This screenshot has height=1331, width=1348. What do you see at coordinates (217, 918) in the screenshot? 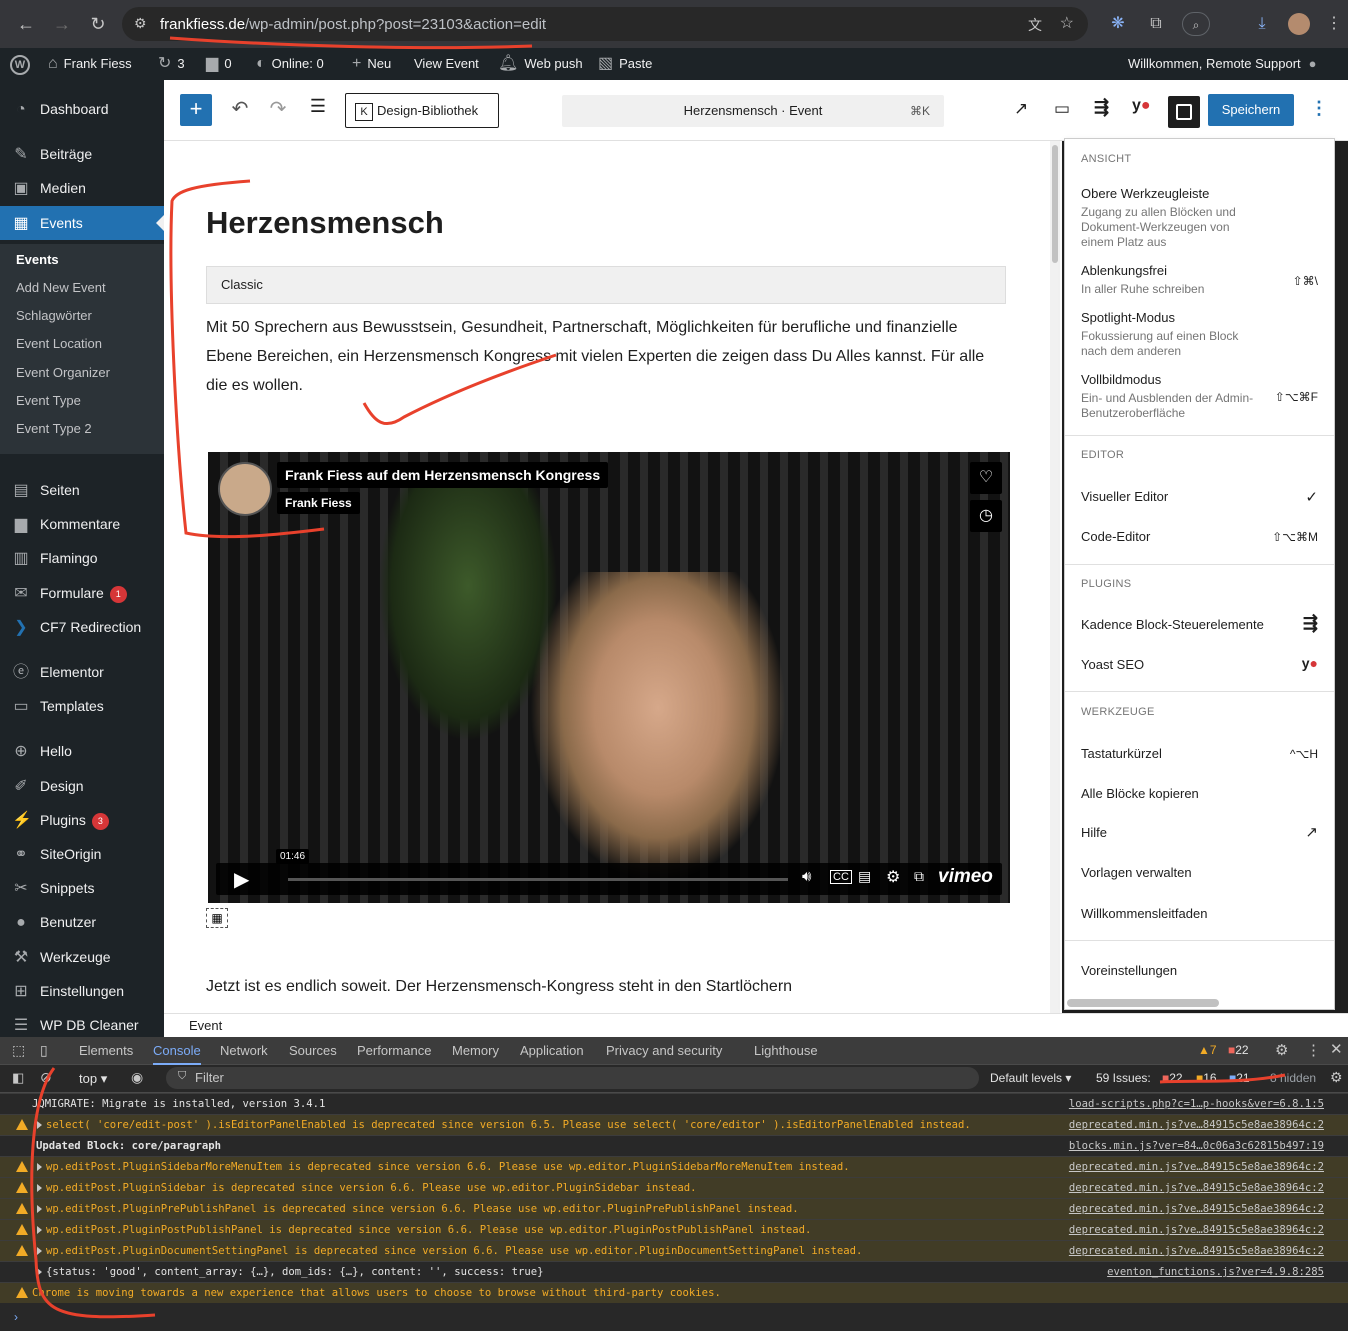
I see `embed-placeholder-icon: ▦` at bounding box center [217, 918].